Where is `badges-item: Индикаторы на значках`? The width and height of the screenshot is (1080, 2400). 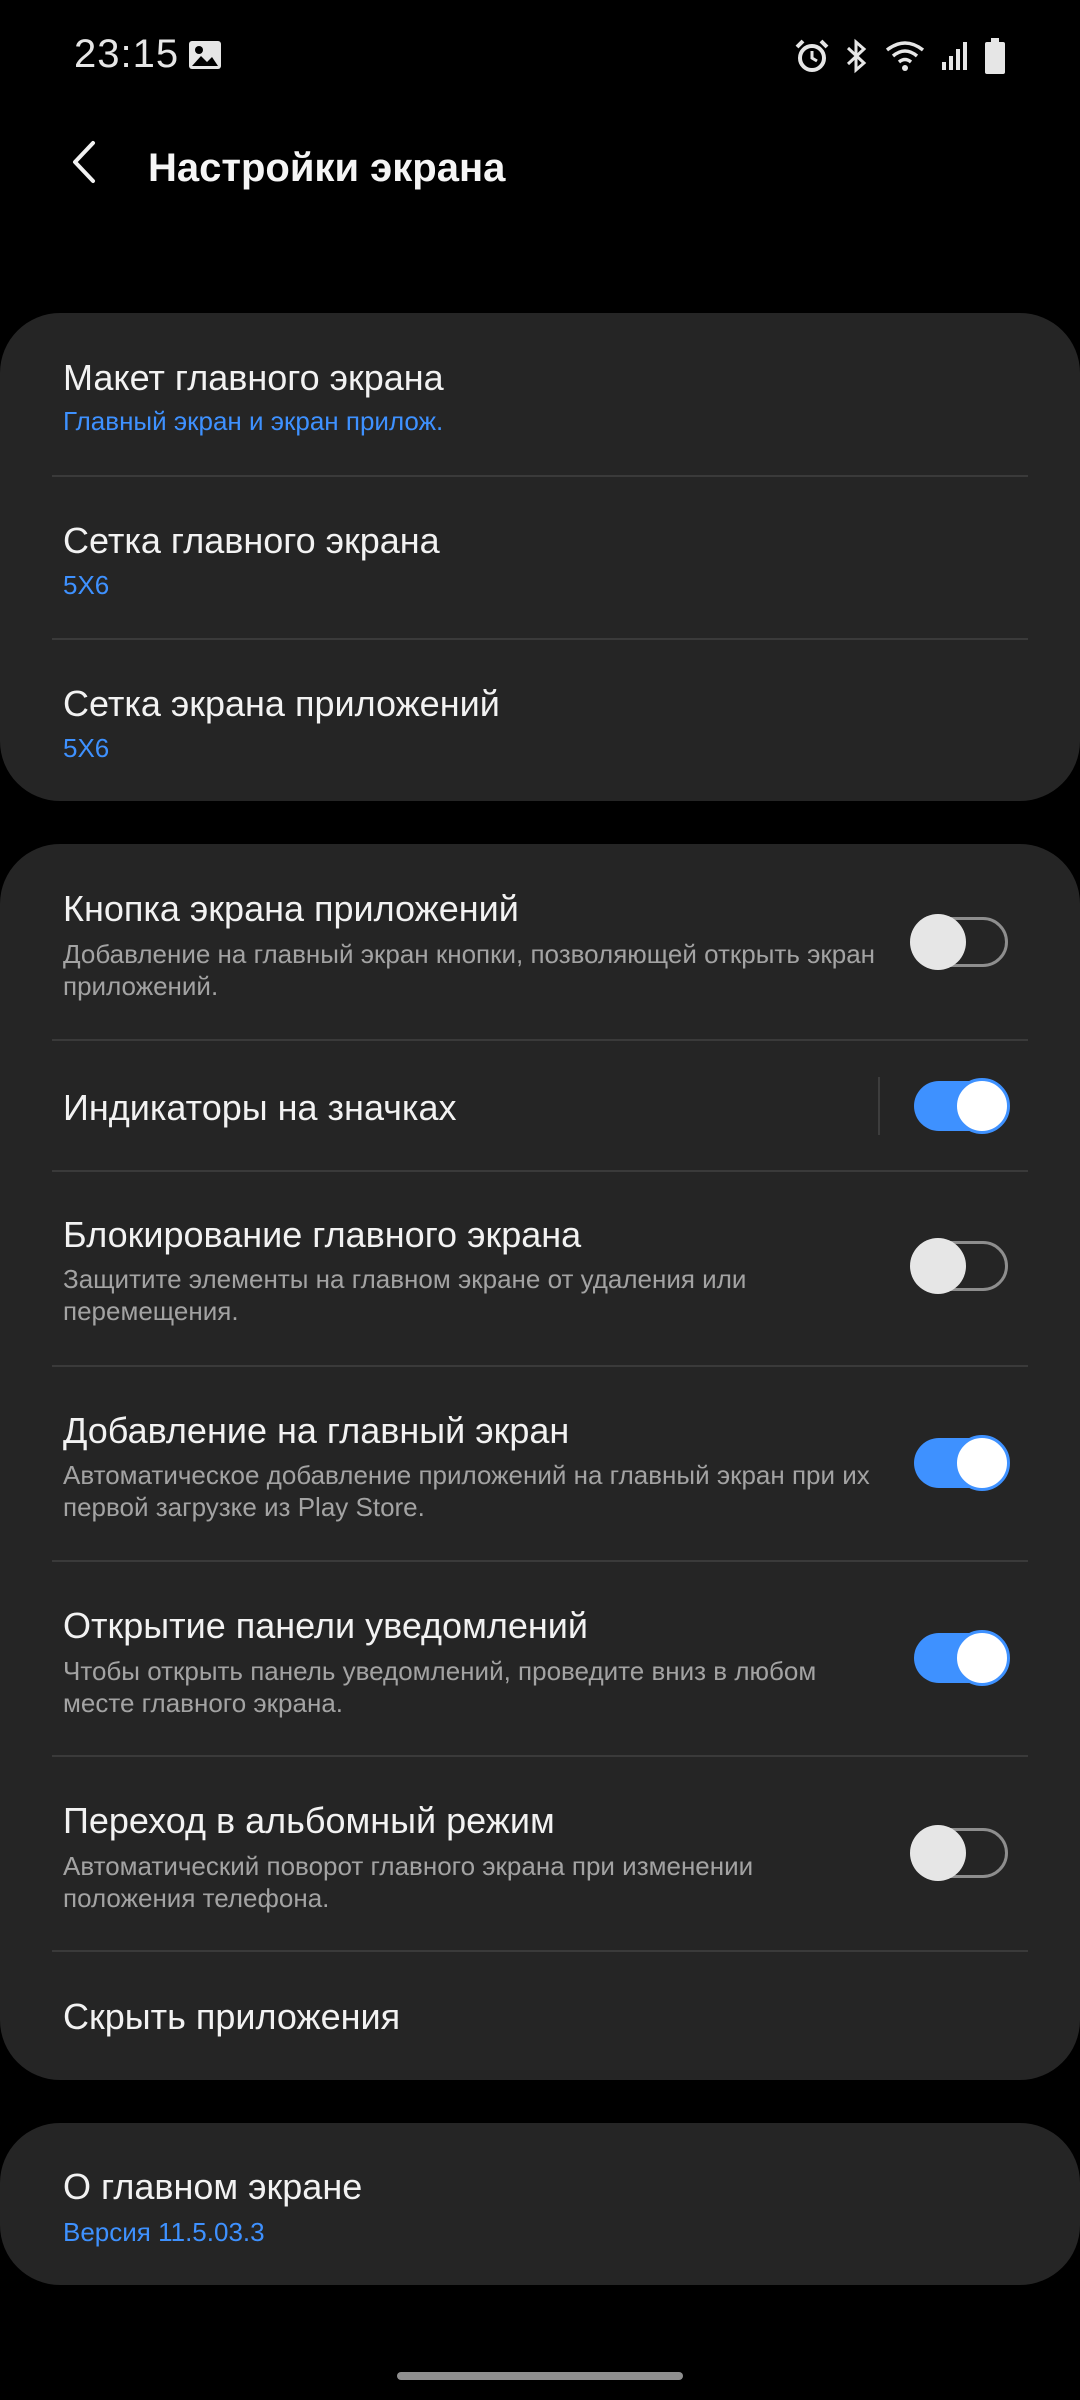
badges-item: Индикаторы на значках is located at coordinates (540, 1106).